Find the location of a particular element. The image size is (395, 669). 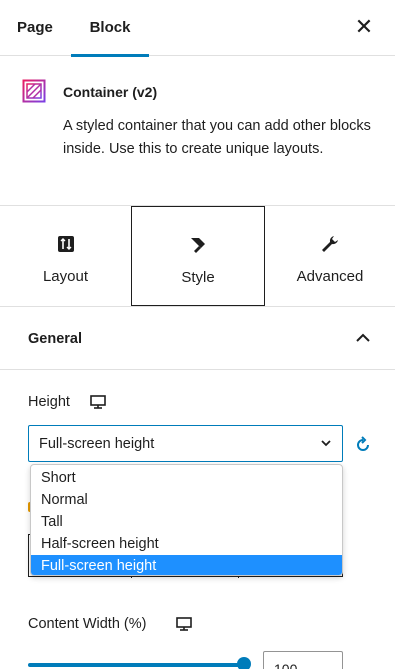

tab-advanced-label: Advanced is located at coordinates (330, 276).